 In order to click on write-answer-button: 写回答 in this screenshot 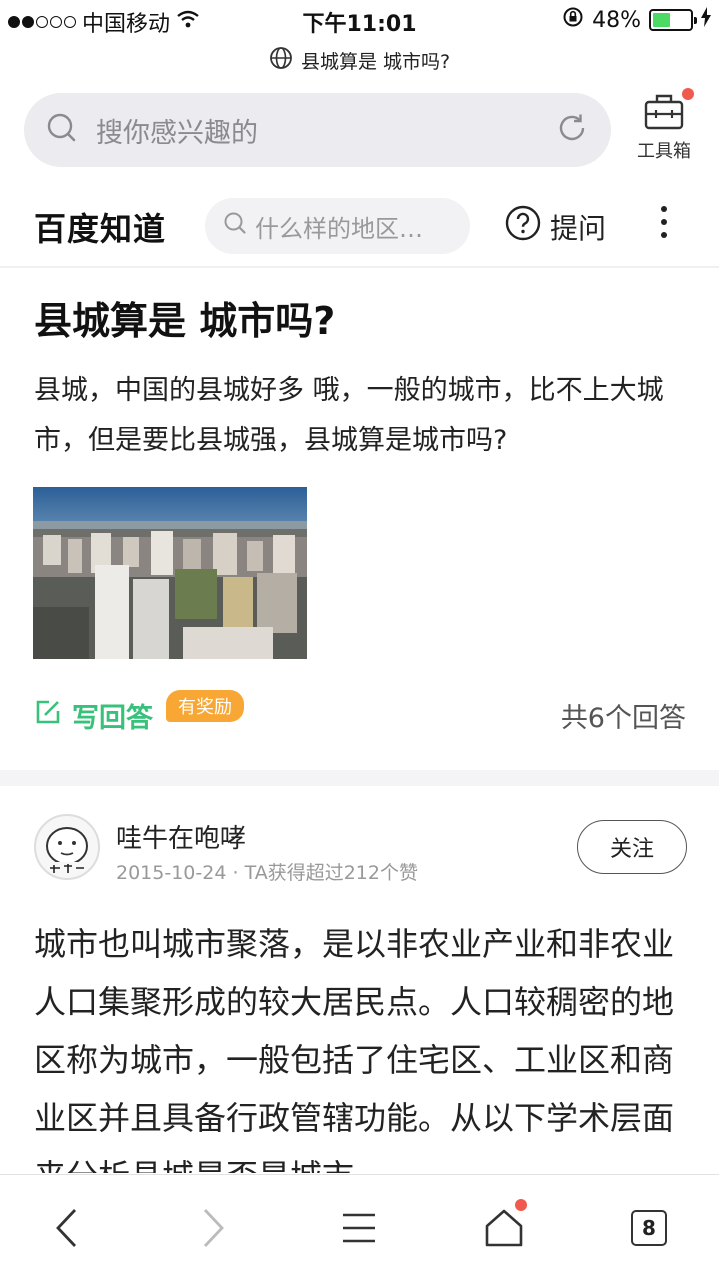, I will do `click(93, 715)`.